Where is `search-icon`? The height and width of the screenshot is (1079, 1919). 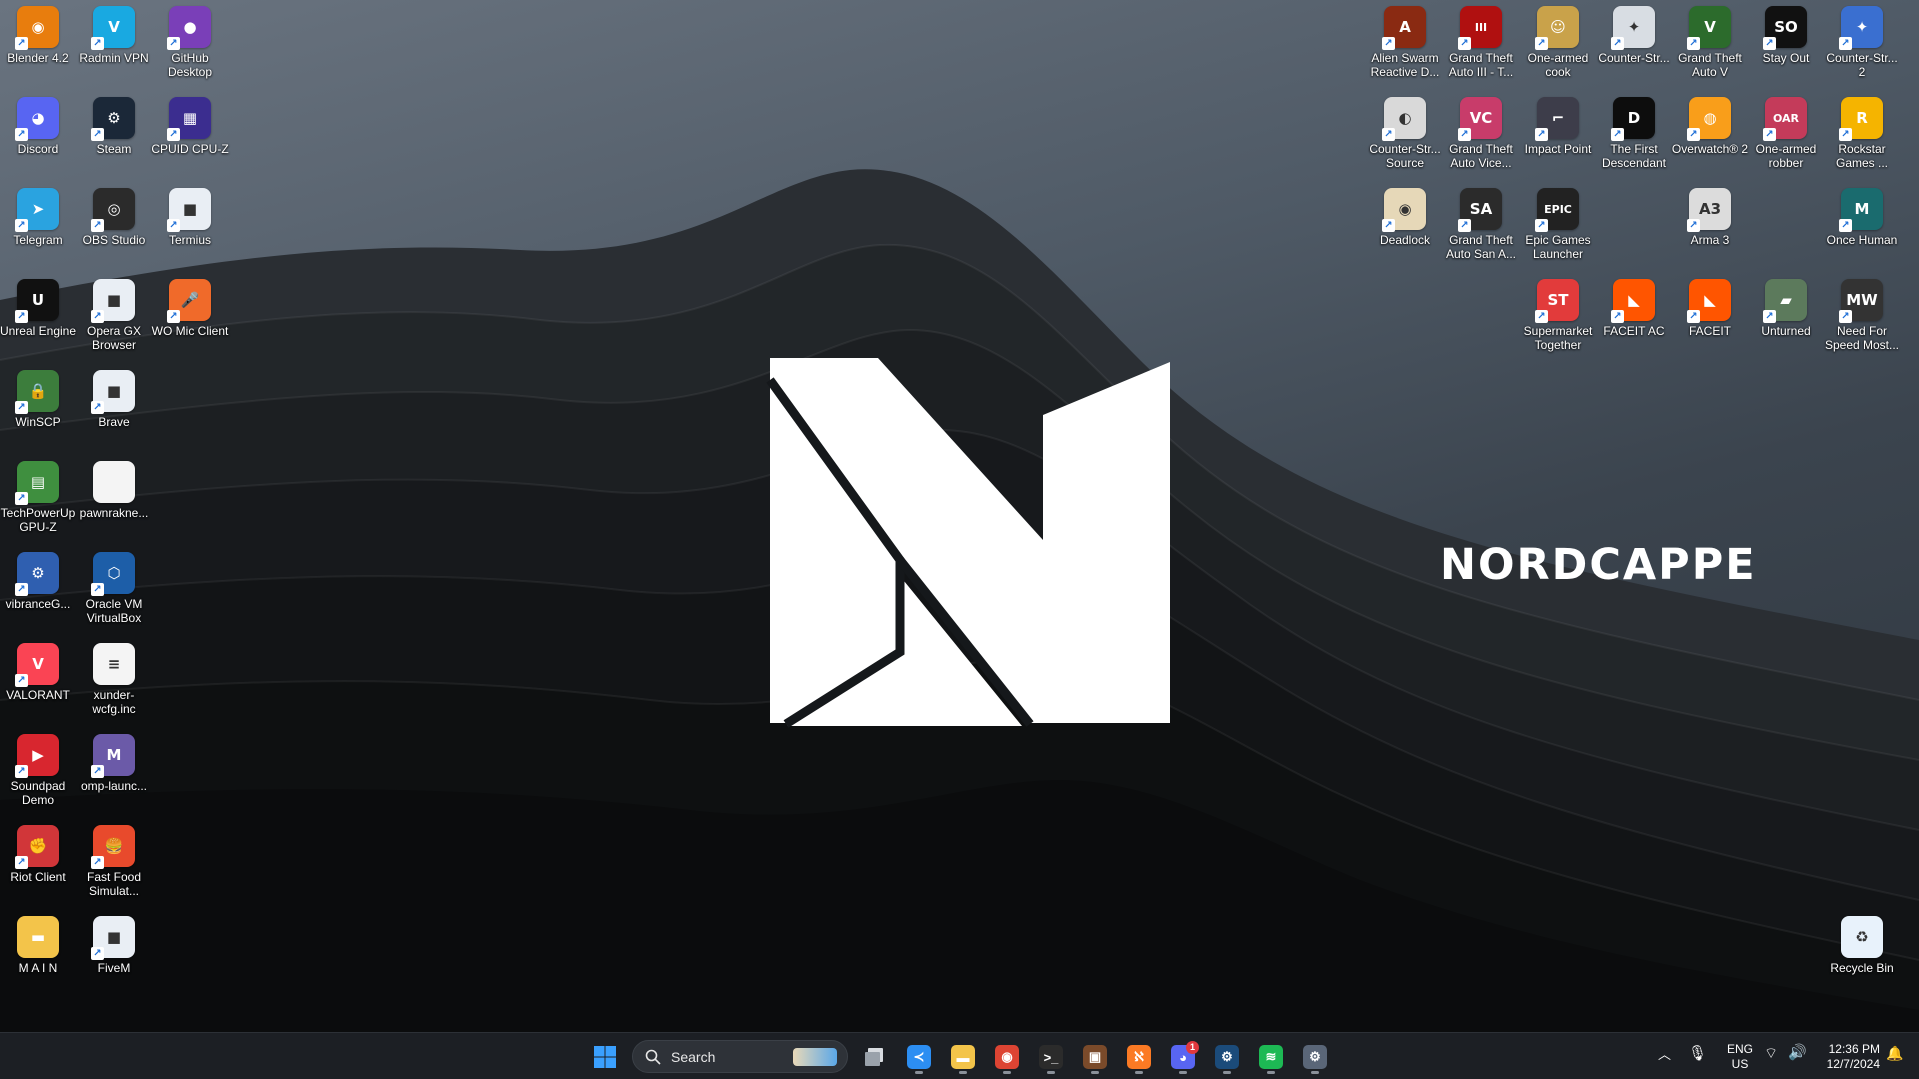
search-icon is located at coordinates (653, 1057).